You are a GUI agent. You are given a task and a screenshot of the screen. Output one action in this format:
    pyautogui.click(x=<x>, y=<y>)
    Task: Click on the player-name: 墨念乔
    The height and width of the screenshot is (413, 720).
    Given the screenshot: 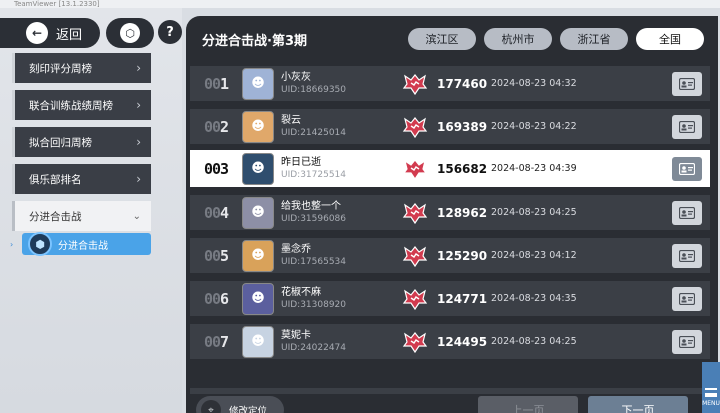 What is the action you would take?
    pyautogui.click(x=296, y=249)
    